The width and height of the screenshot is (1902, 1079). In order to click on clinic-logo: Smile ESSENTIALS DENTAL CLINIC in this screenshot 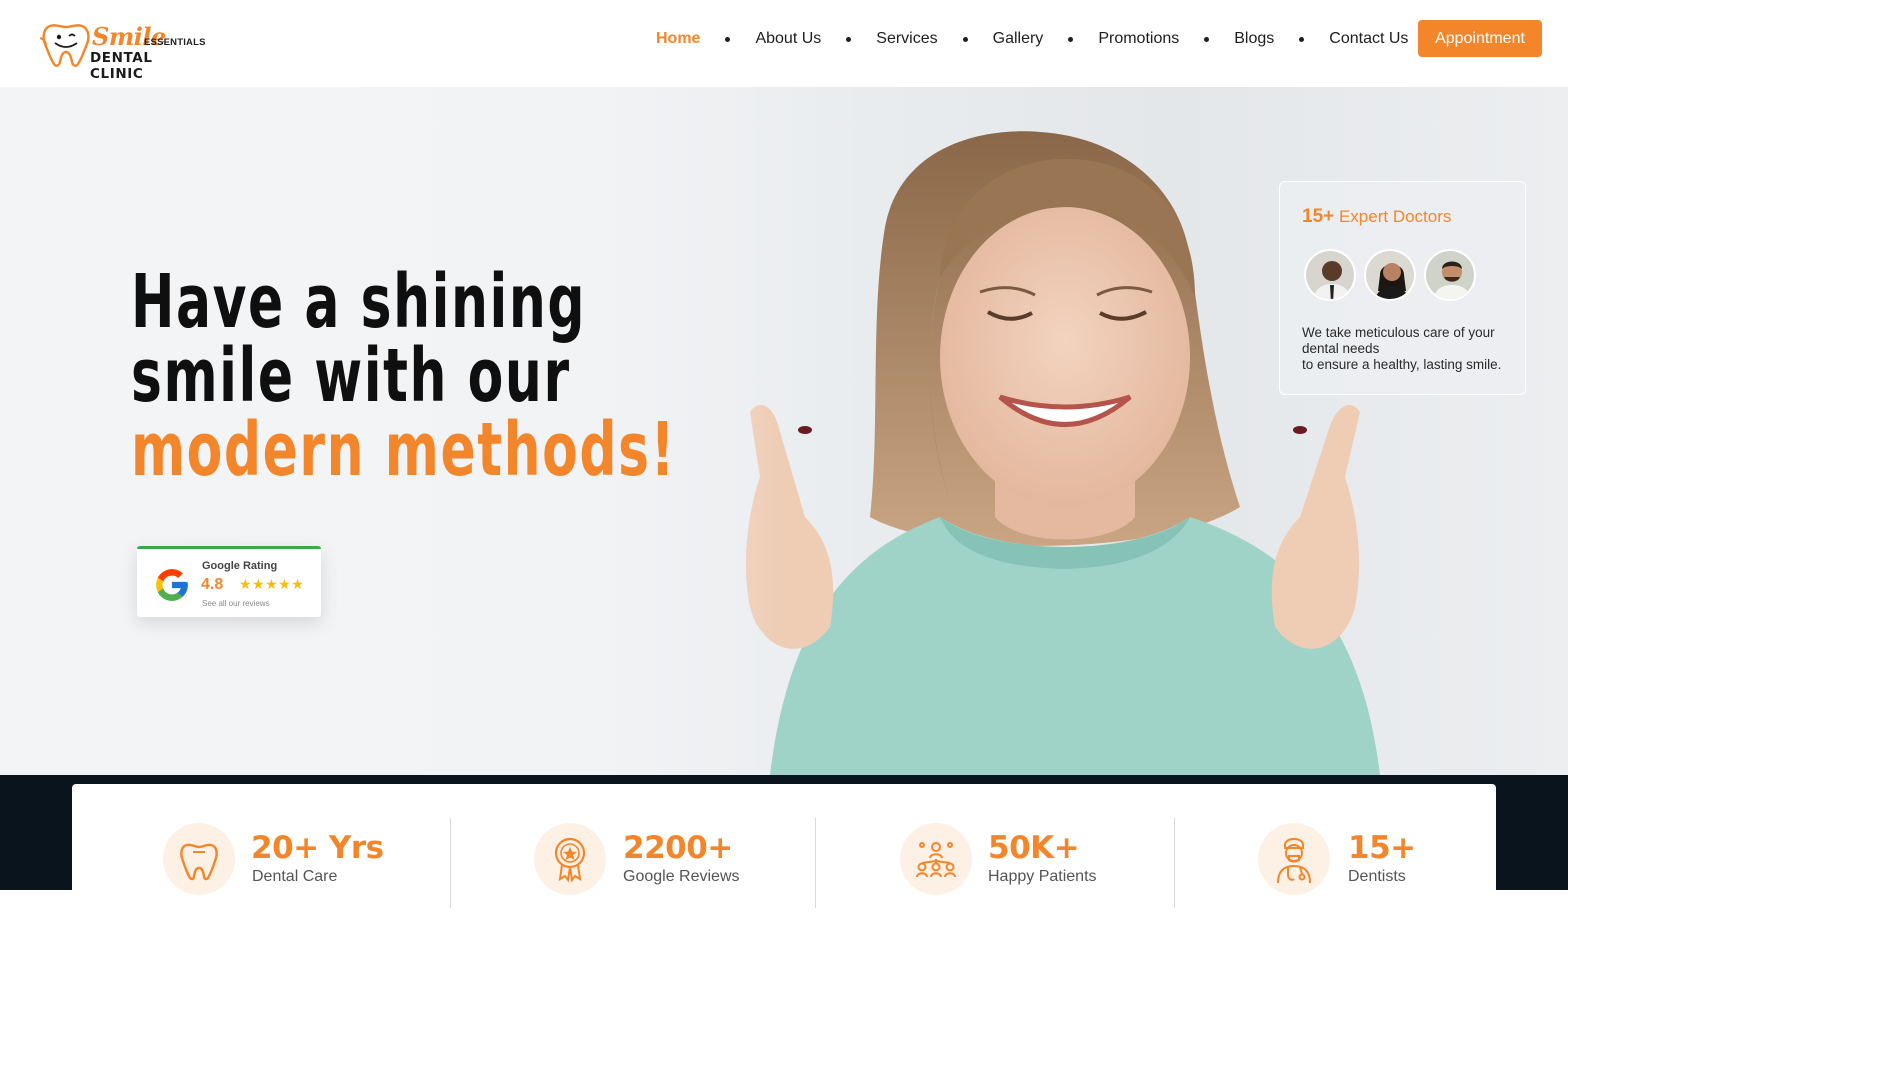, I will do `click(125, 50)`.